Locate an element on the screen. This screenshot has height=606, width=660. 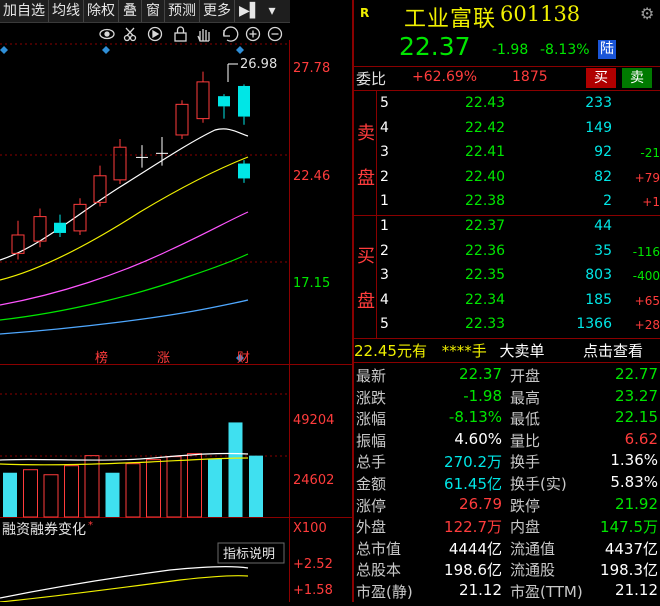
stat-label: 总市值 is located at coordinates (379, 548).